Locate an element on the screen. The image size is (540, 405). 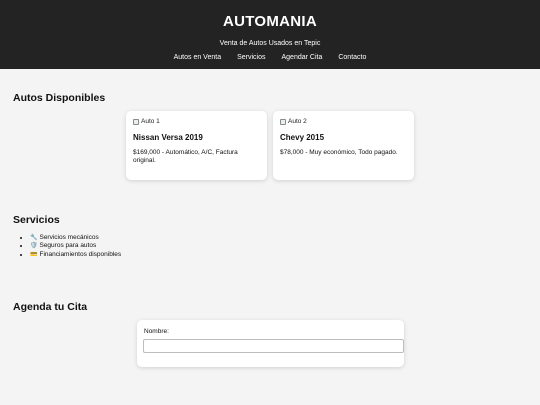
nav-agendar-cita: Agendar Cita is located at coordinates (302, 57).